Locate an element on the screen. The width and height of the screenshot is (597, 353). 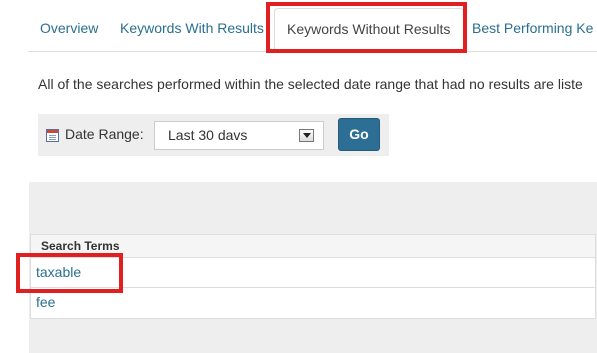
tab-keywords-without-results: Keywords Without Results is located at coordinates (369, 30).